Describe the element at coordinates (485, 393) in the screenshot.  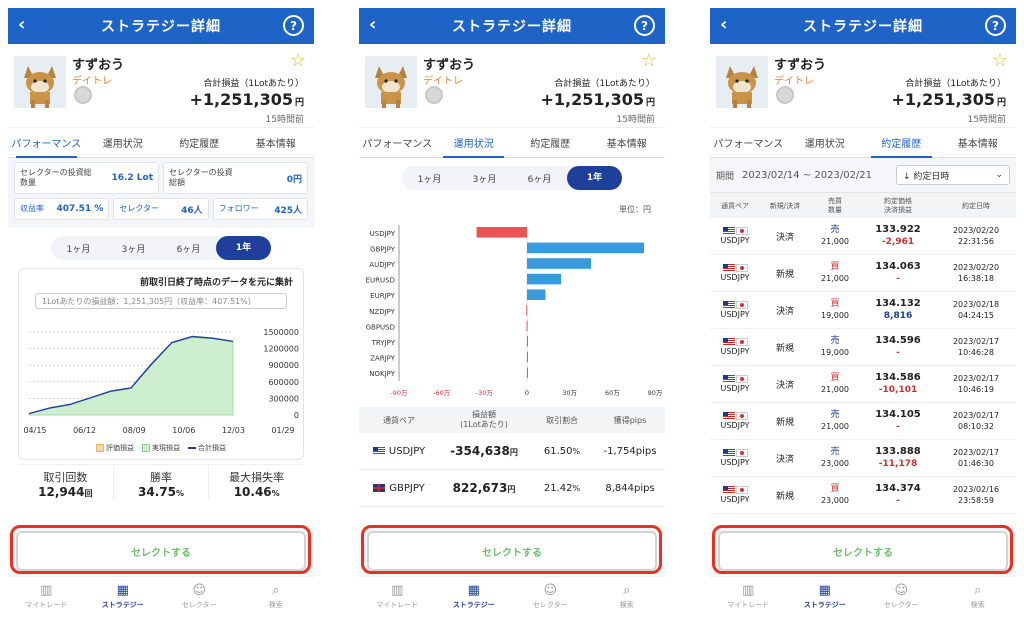
I see `x-tick-label: -30万` at that location.